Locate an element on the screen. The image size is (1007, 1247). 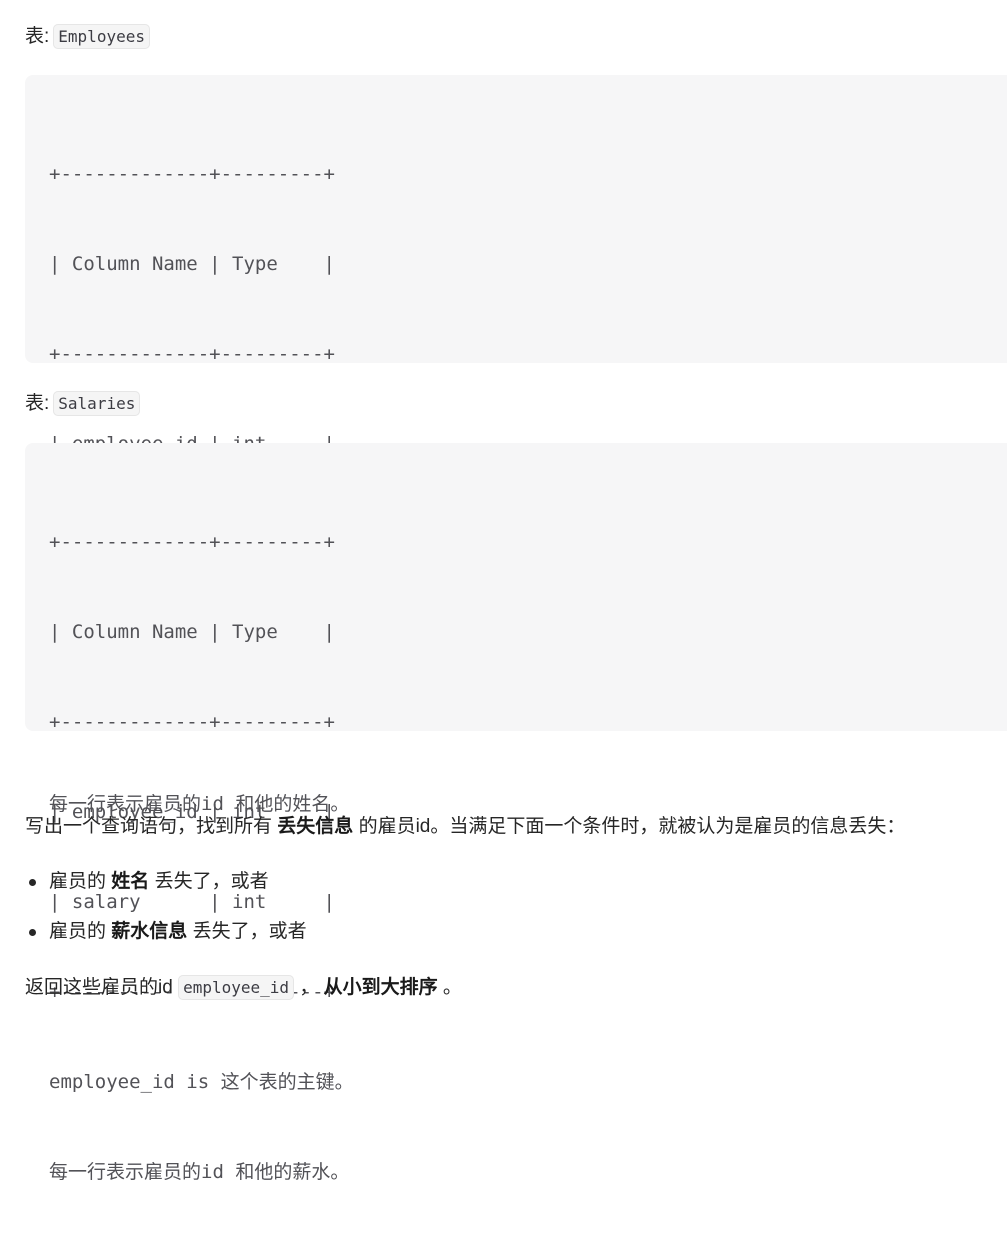
return-paragraph: 返回这些雇员的id employee_id ， 从小到大排序 。 is located at coordinates (243, 988).